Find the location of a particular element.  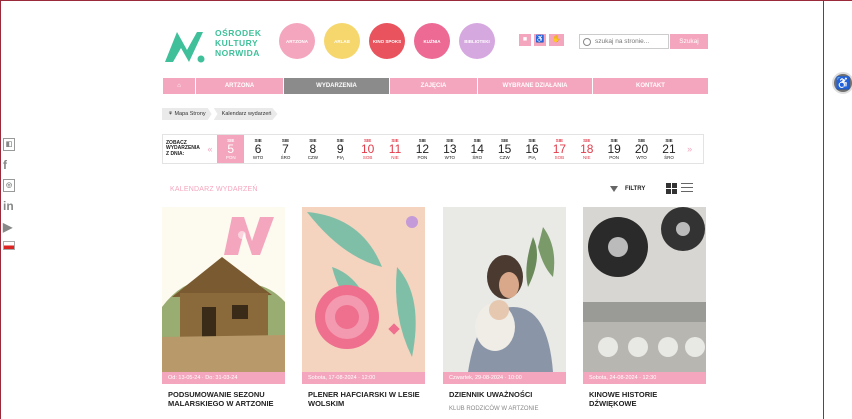

breadcrumb-home-label: Mapa Strony is located at coordinates (190, 114).